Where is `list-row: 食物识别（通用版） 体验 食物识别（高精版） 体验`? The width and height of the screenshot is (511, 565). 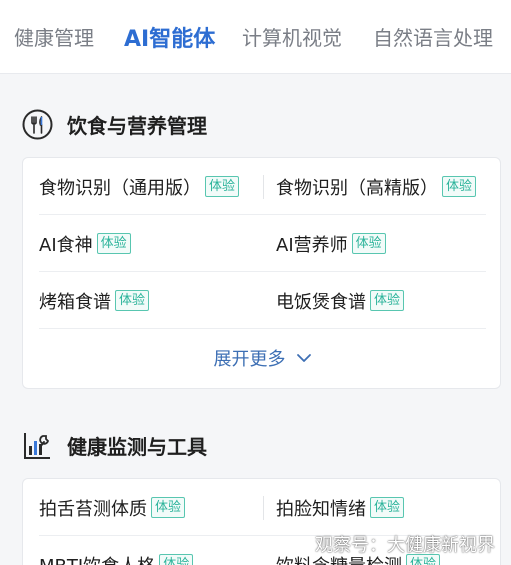 list-row: 食物识别（通用版） 体验 食物识别（高精版） 体验 is located at coordinates (262, 186).